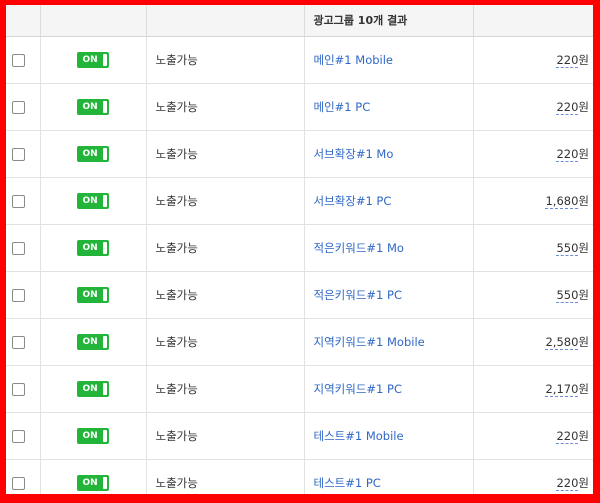 This screenshot has width=600, height=503. I want to click on row-name-cell: 지역키워드#1 Mobile, so click(389, 342).